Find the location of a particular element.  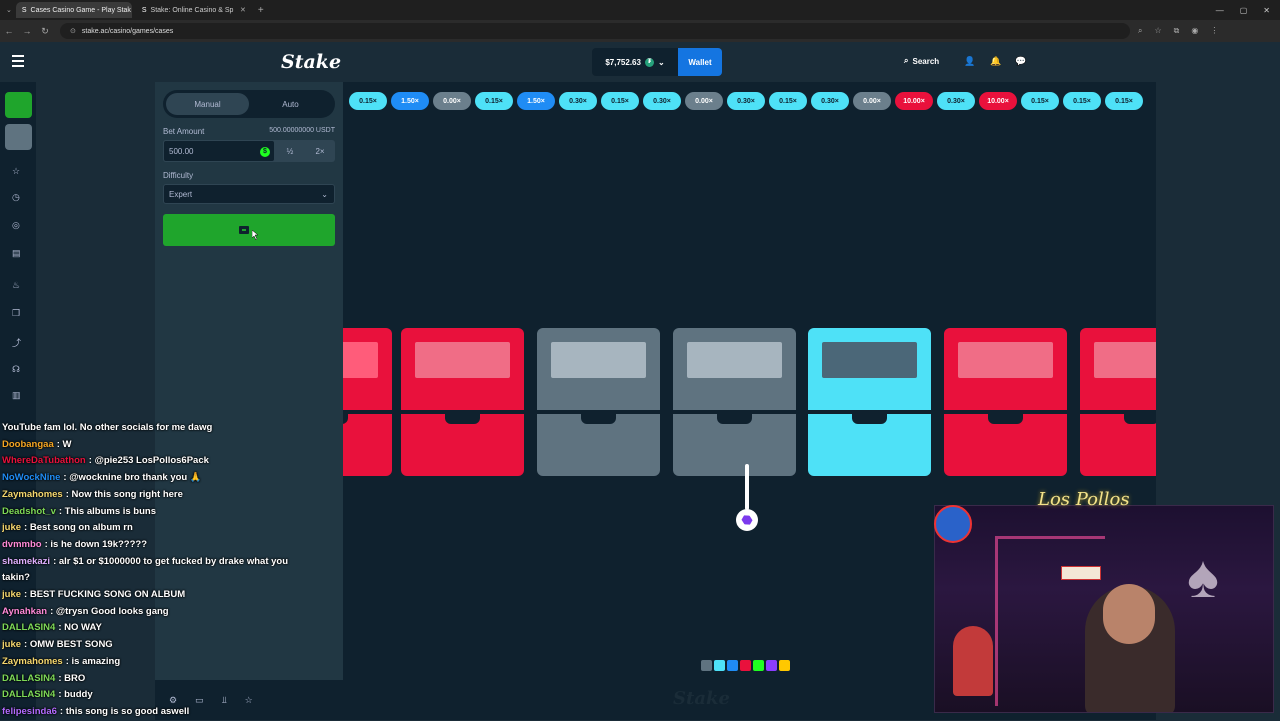

casino-tile is located at coordinates (18, 105).